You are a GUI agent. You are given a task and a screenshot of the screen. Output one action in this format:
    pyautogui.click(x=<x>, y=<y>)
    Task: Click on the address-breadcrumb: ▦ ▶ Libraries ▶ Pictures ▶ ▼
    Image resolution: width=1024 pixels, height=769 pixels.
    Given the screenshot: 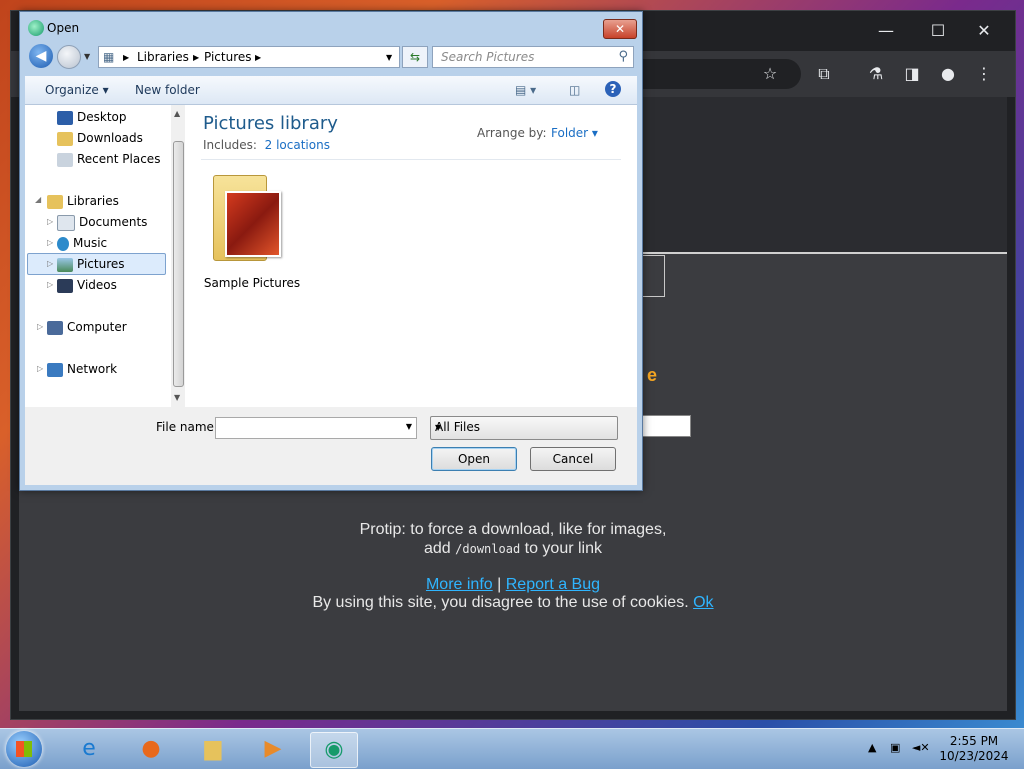 What is the action you would take?
    pyautogui.click(x=249, y=57)
    